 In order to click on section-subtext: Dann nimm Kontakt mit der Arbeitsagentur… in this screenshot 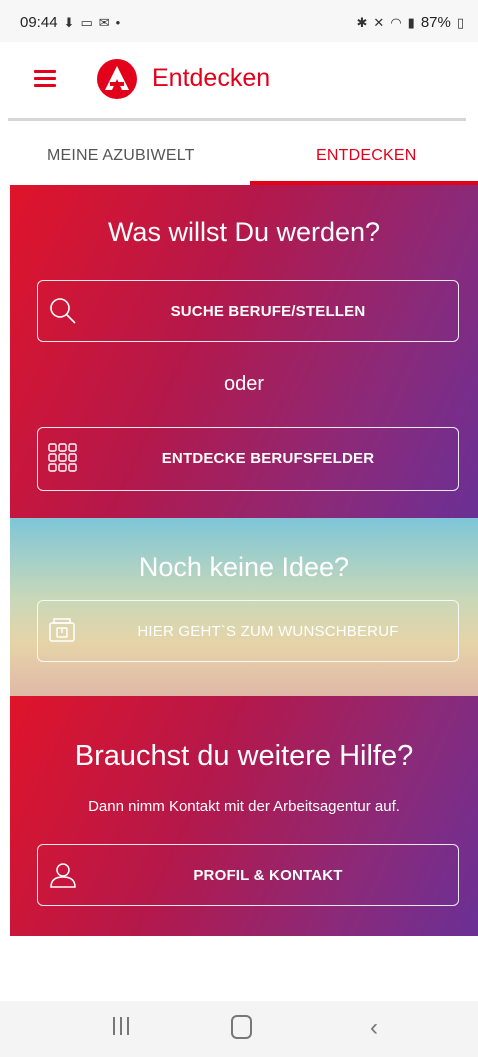, I will do `click(244, 806)`.